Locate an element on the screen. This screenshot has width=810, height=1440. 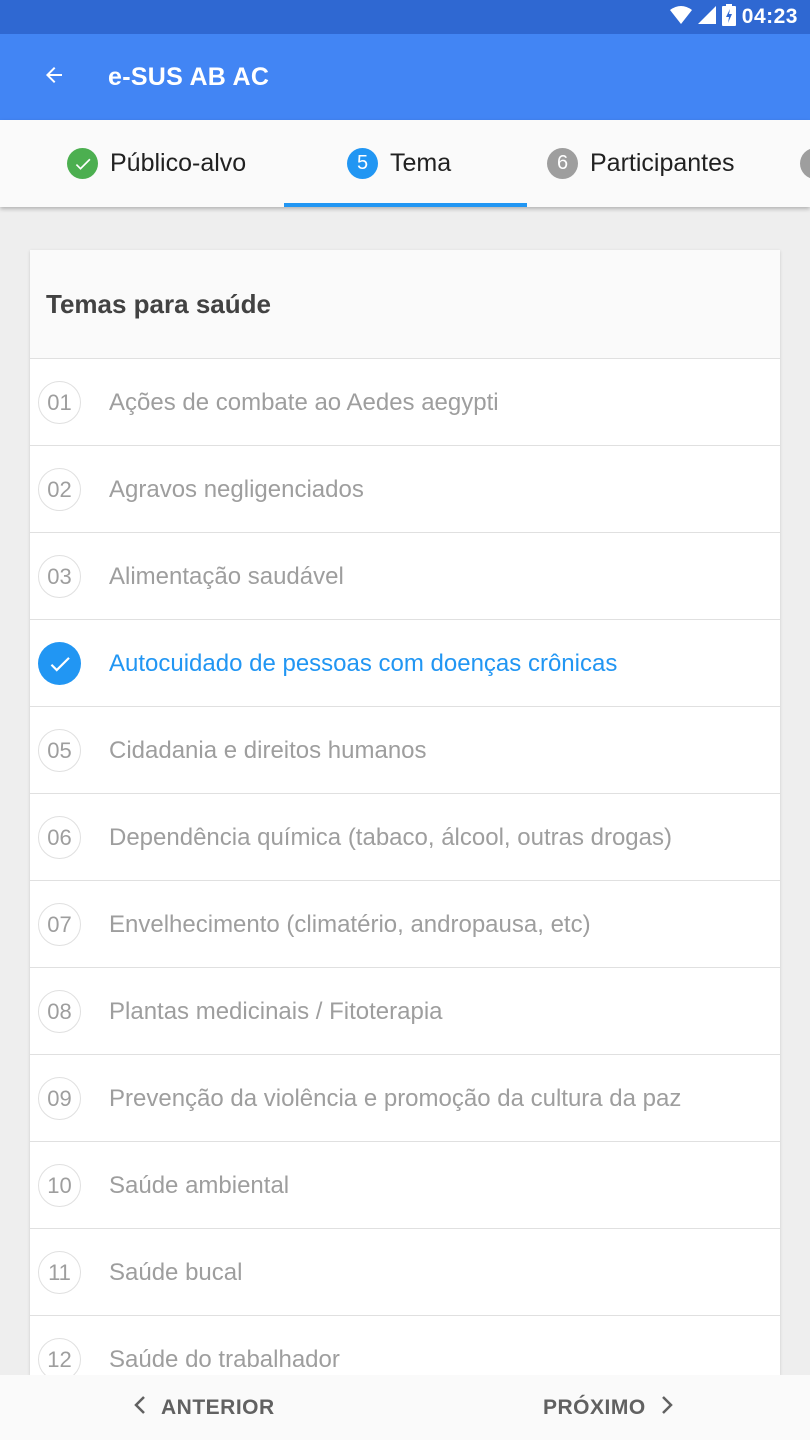
item-label: Alimentação saudável is located at coordinates (226, 576).